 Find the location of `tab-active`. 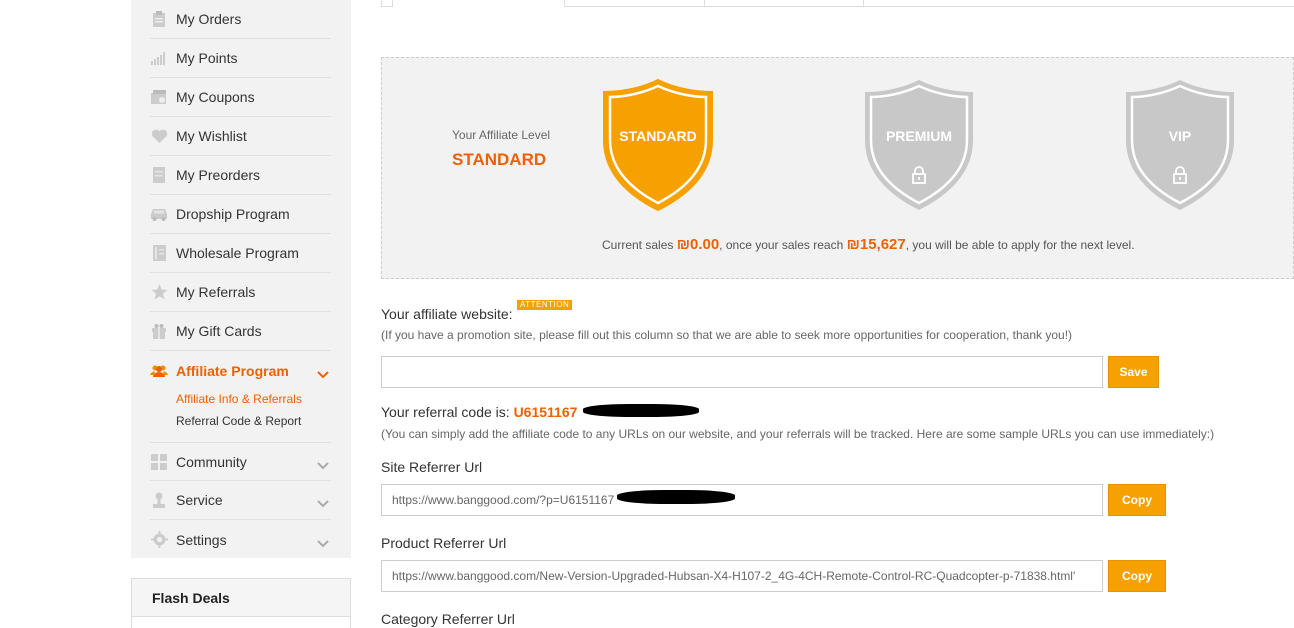

tab-active is located at coordinates (479, 3).